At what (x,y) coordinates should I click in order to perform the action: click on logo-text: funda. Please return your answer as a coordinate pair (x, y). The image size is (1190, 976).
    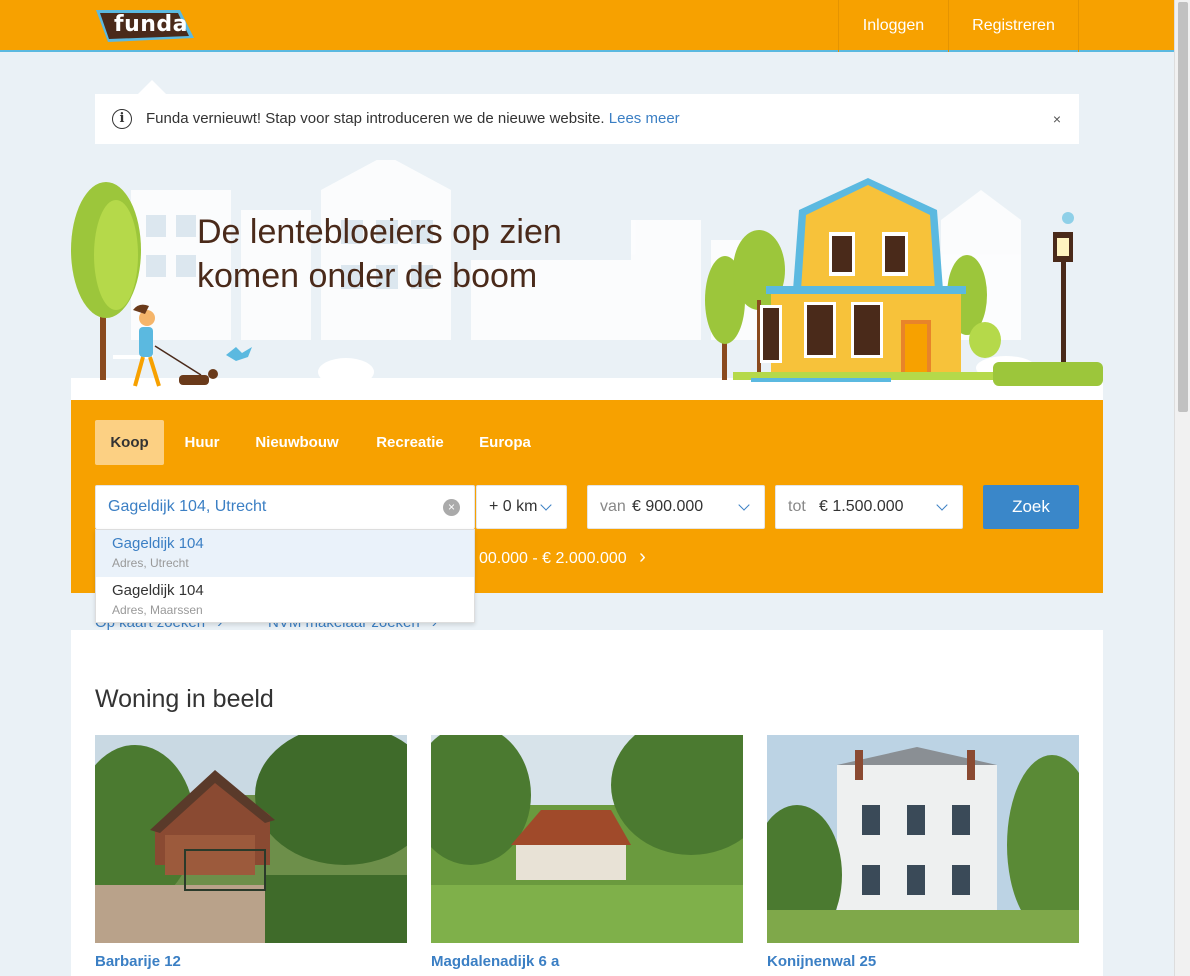
    Looking at the image, I should click on (151, 24).